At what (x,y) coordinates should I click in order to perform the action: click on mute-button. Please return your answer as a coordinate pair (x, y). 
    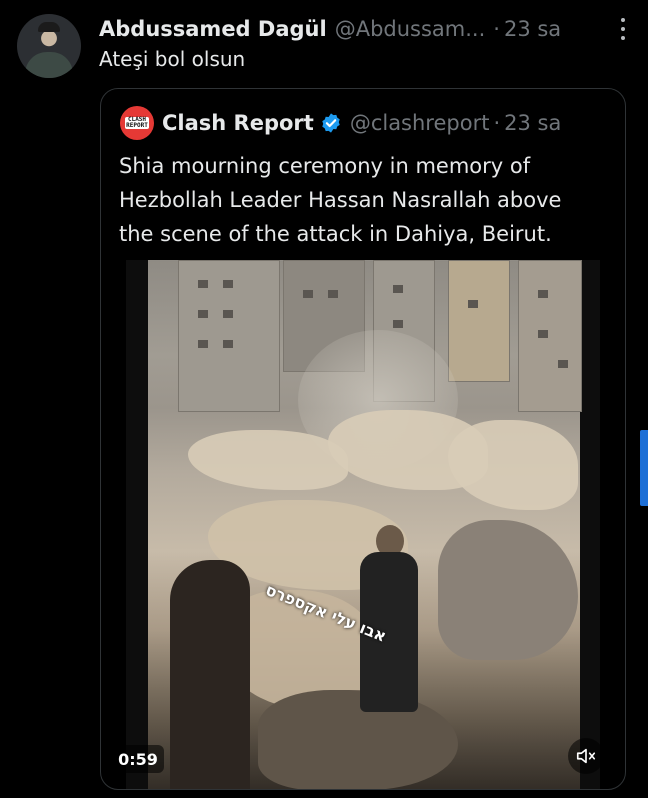
    Looking at the image, I should click on (586, 756).